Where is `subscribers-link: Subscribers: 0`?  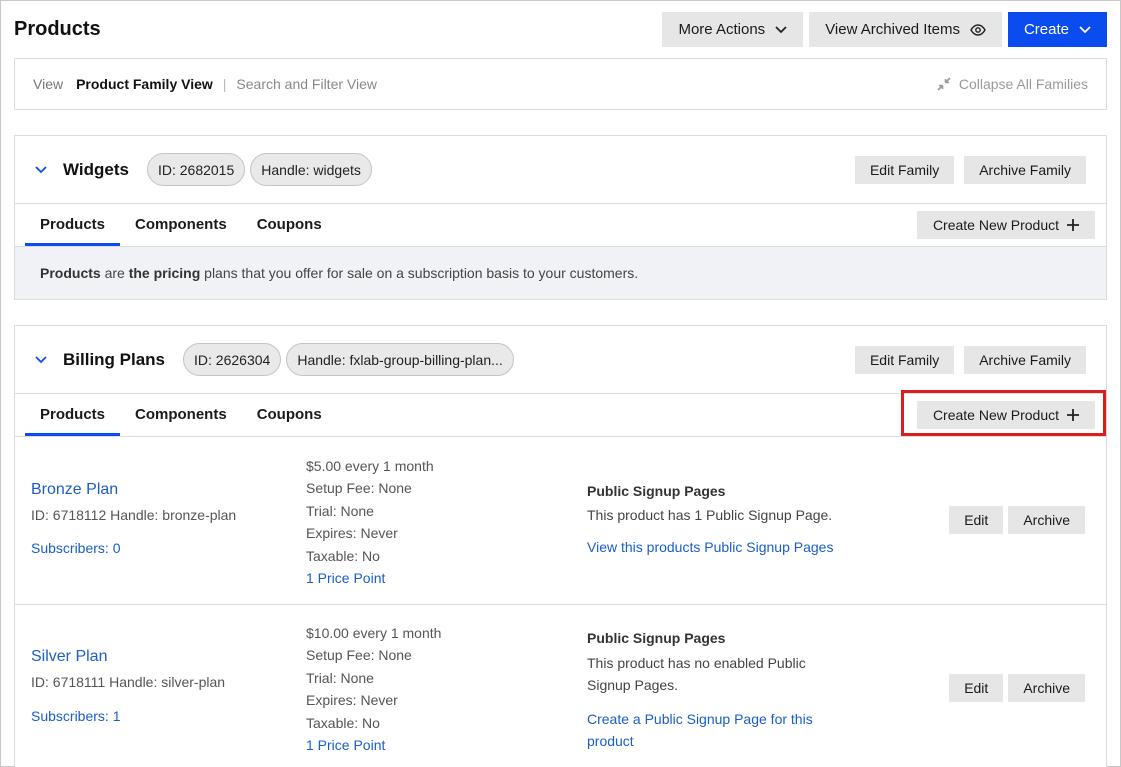
subscribers-link: Subscribers: 0 is located at coordinates (75, 548).